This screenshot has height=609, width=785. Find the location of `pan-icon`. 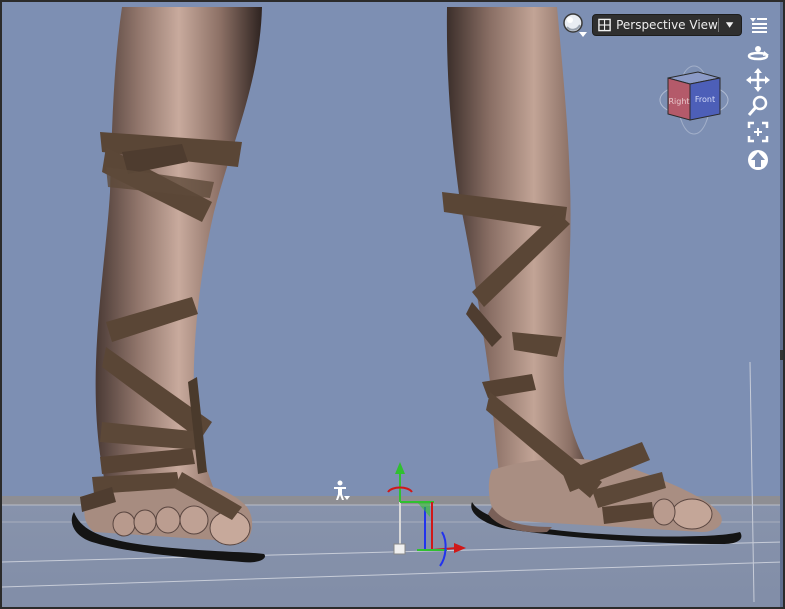

pan-icon is located at coordinates (758, 80).